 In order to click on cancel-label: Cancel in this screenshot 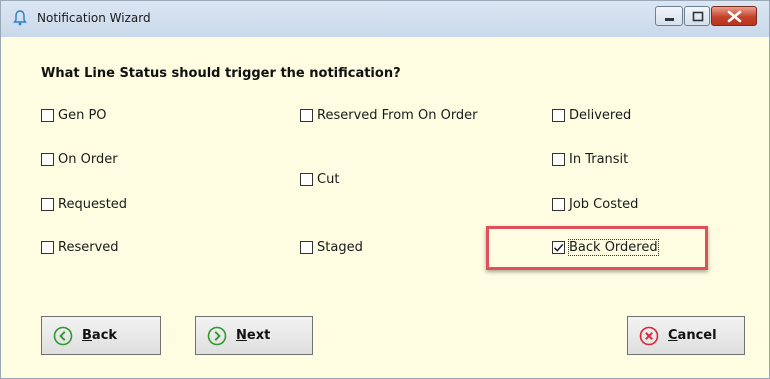, I will do `click(692, 335)`.